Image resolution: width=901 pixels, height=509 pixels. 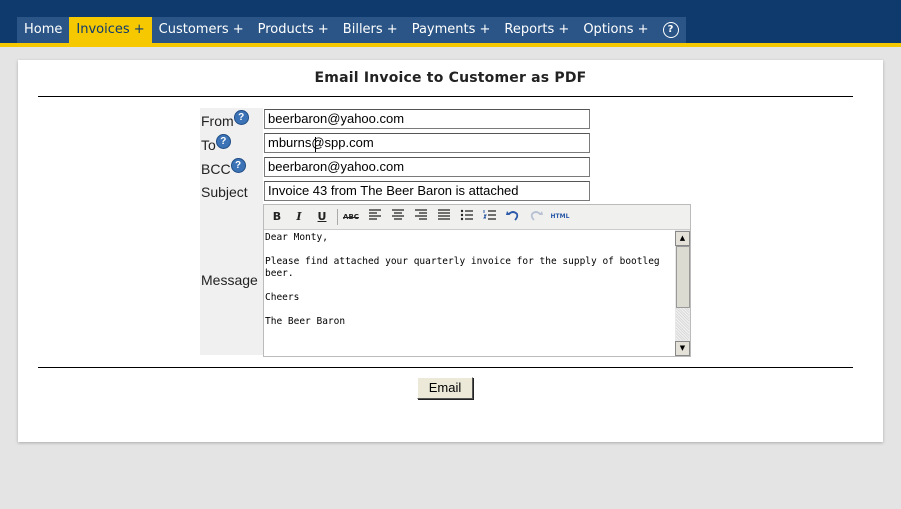 What do you see at coordinates (224, 192) in the screenshot?
I see `subject-label: Subject` at bounding box center [224, 192].